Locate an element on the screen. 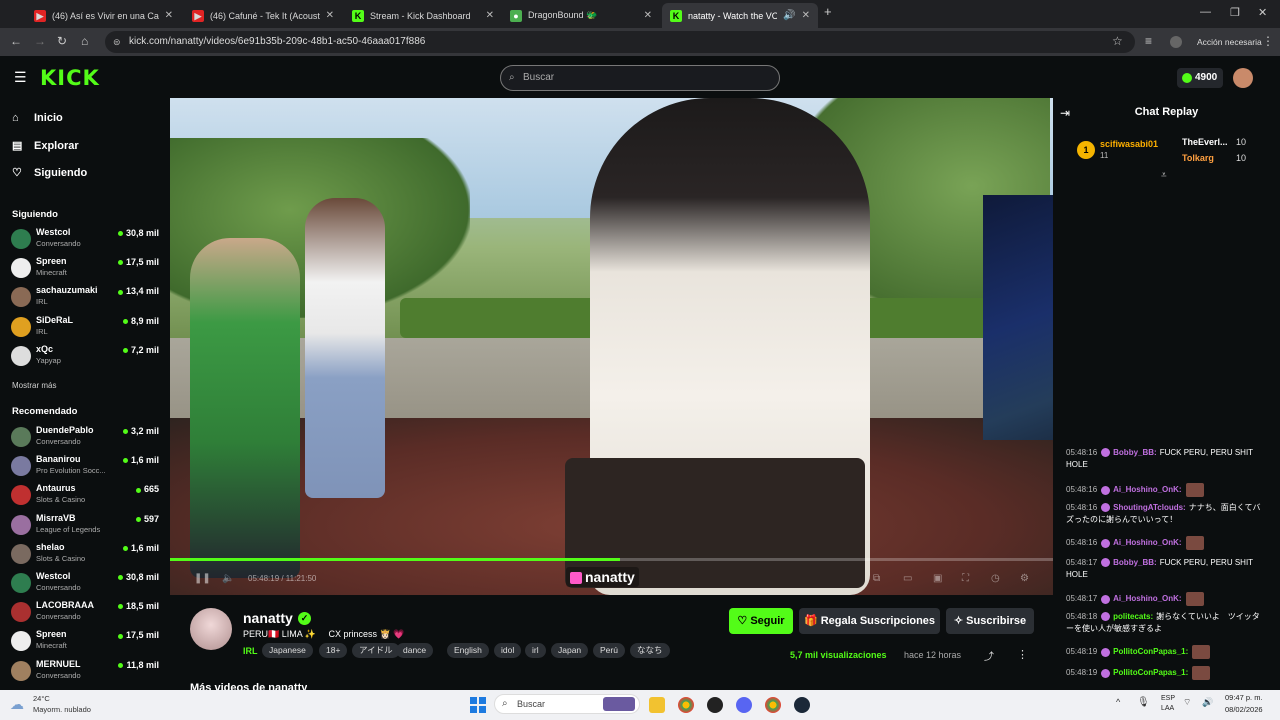  top-gifter-name: scifiwasabi01 is located at coordinates (1129, 144).